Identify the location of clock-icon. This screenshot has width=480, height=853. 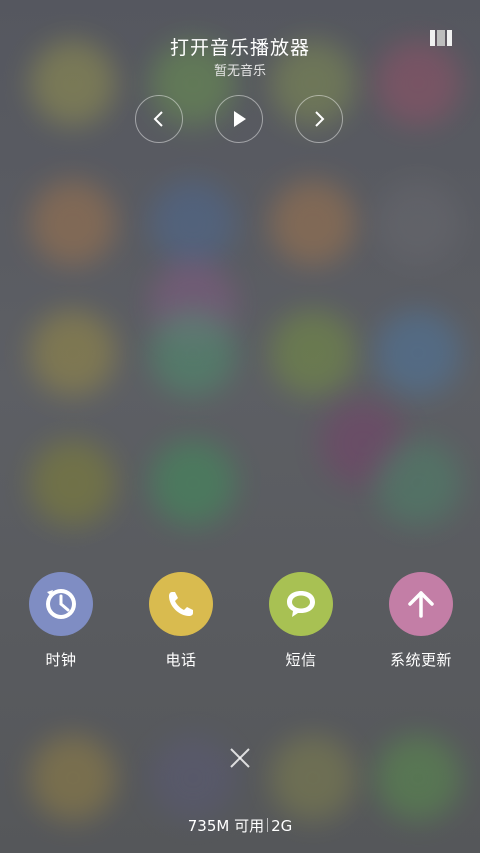
(61, 604).